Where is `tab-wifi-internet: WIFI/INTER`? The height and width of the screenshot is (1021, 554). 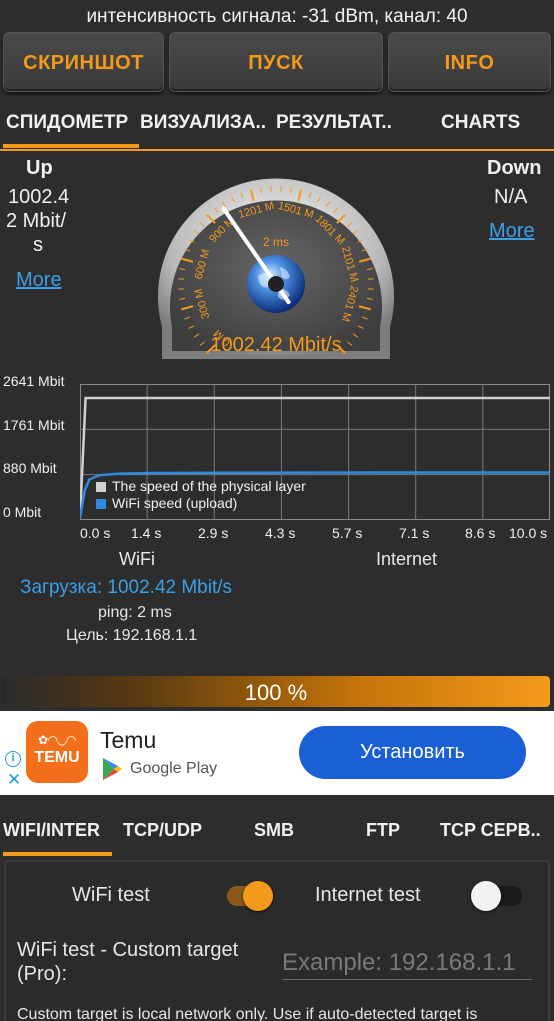
tab-wifi-internet: WIFI/INTER is located at coordinates (57, 830).